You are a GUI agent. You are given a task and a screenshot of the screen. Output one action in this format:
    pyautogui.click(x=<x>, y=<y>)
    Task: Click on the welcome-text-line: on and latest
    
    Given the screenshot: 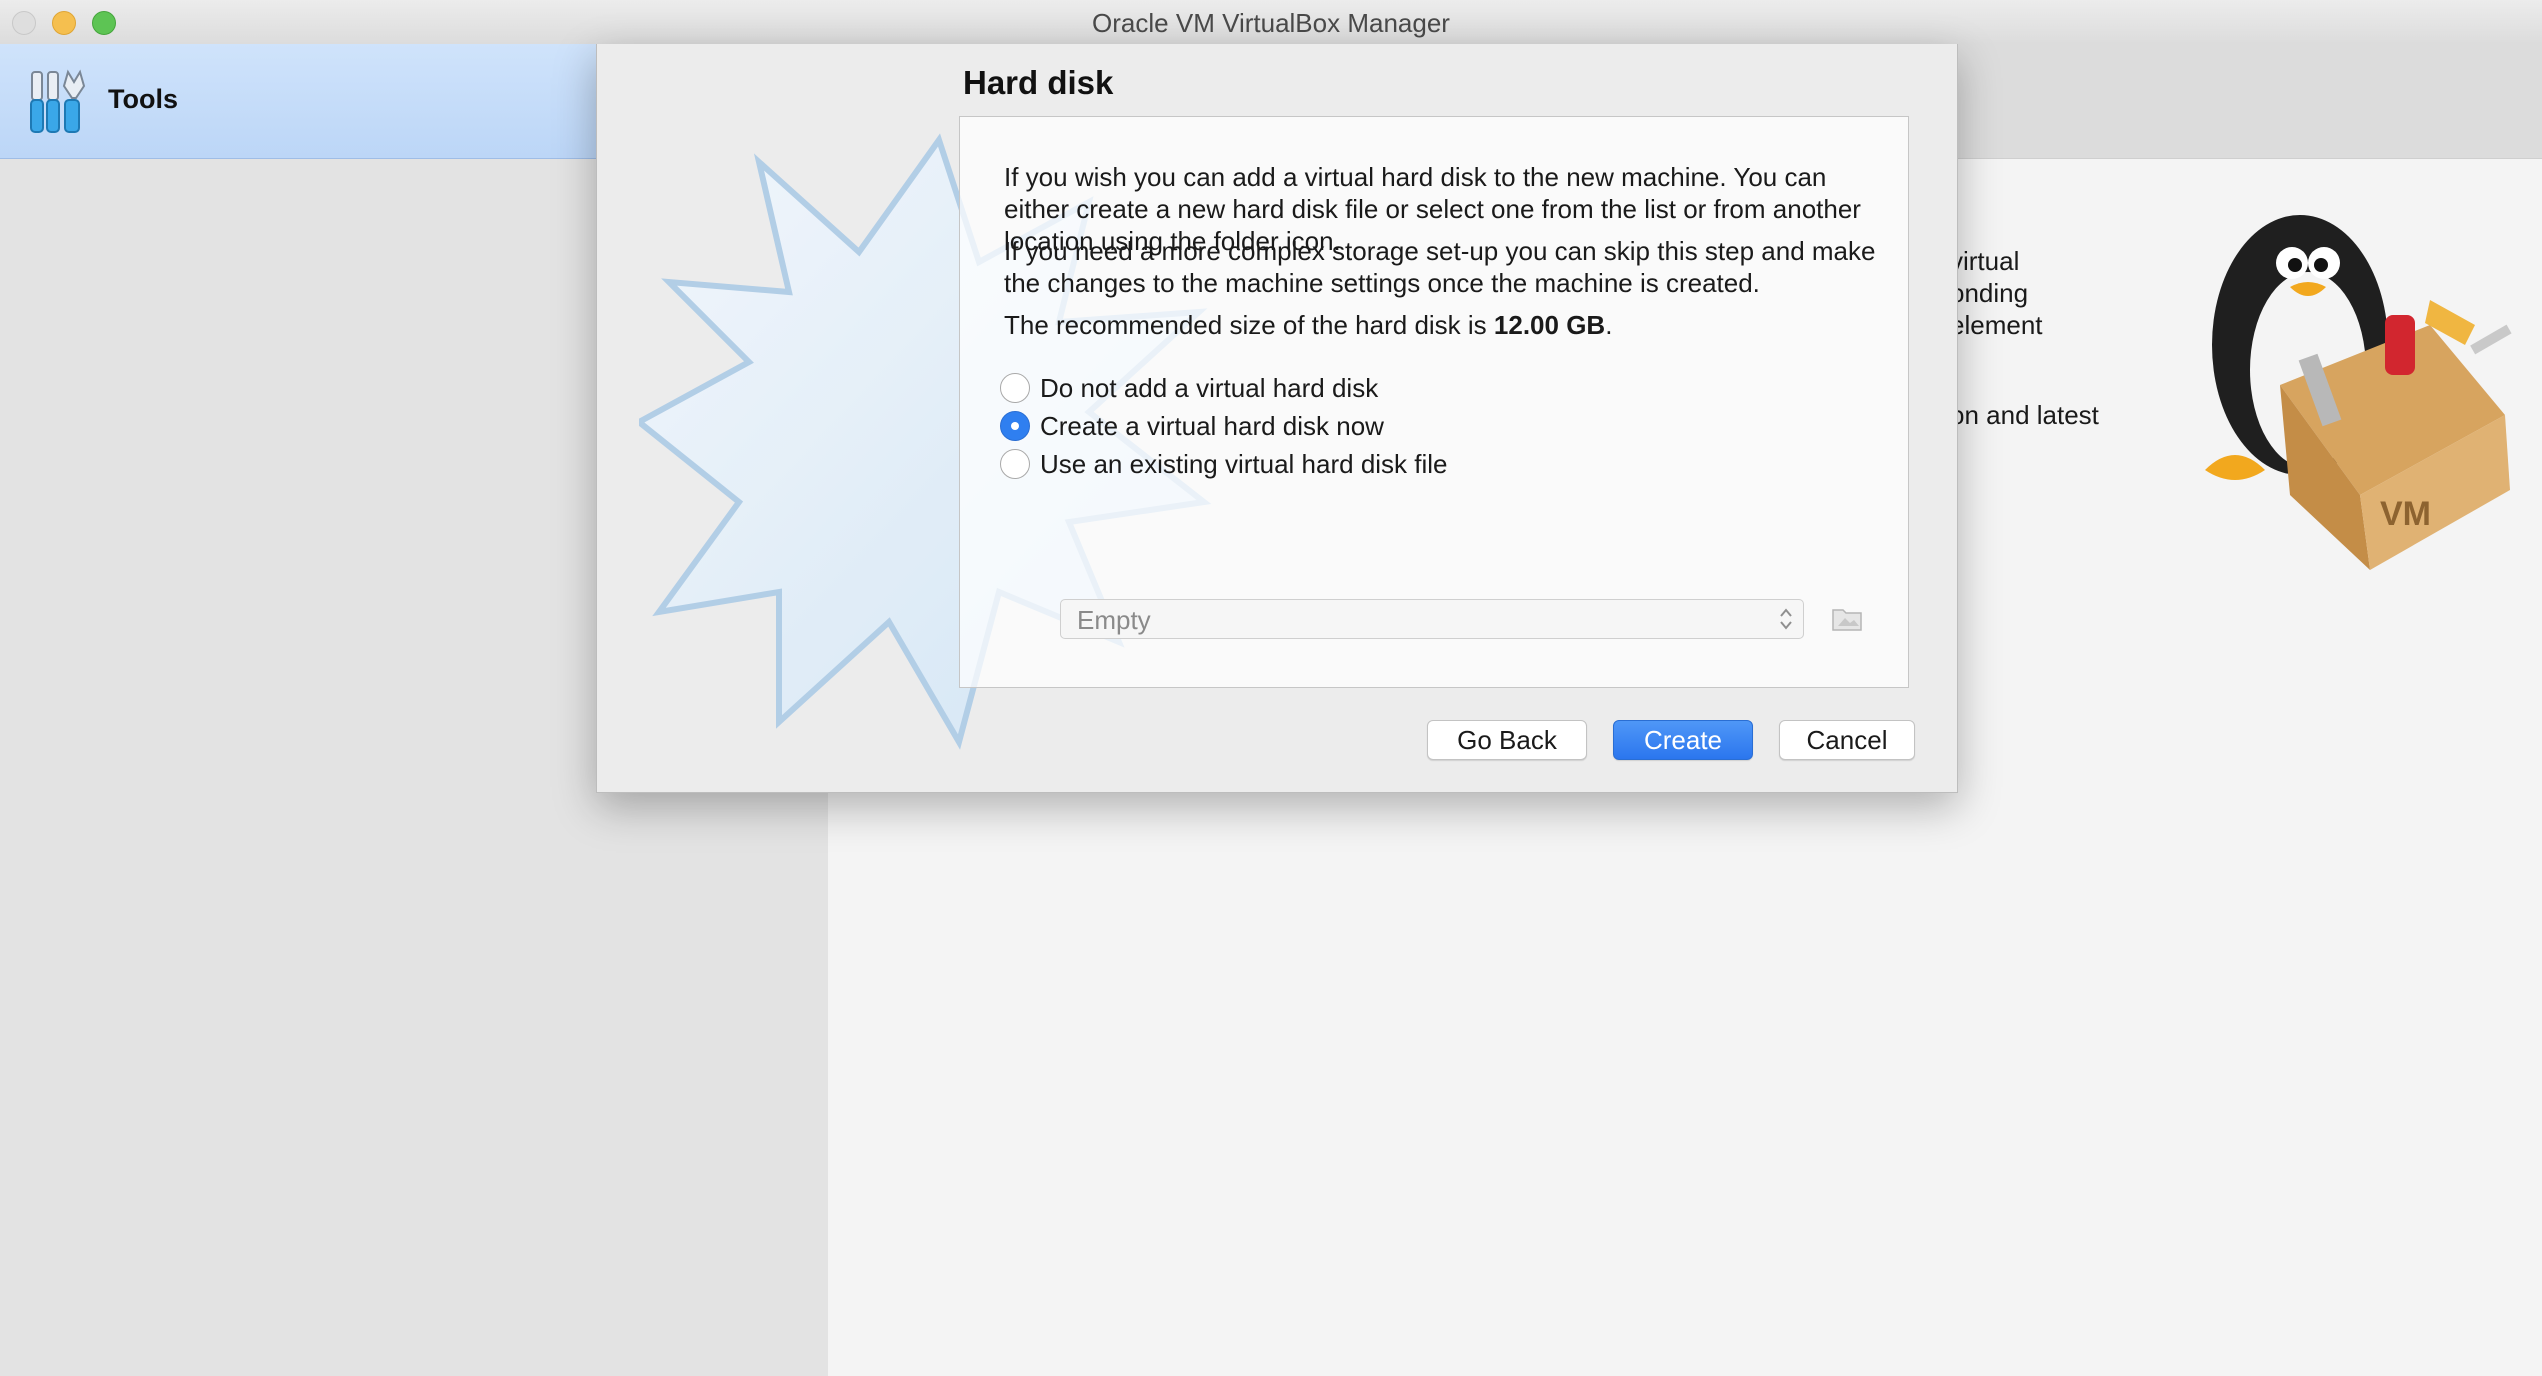 What is the action you would take?
    pyautogui.click(x=2024, y=415)
    